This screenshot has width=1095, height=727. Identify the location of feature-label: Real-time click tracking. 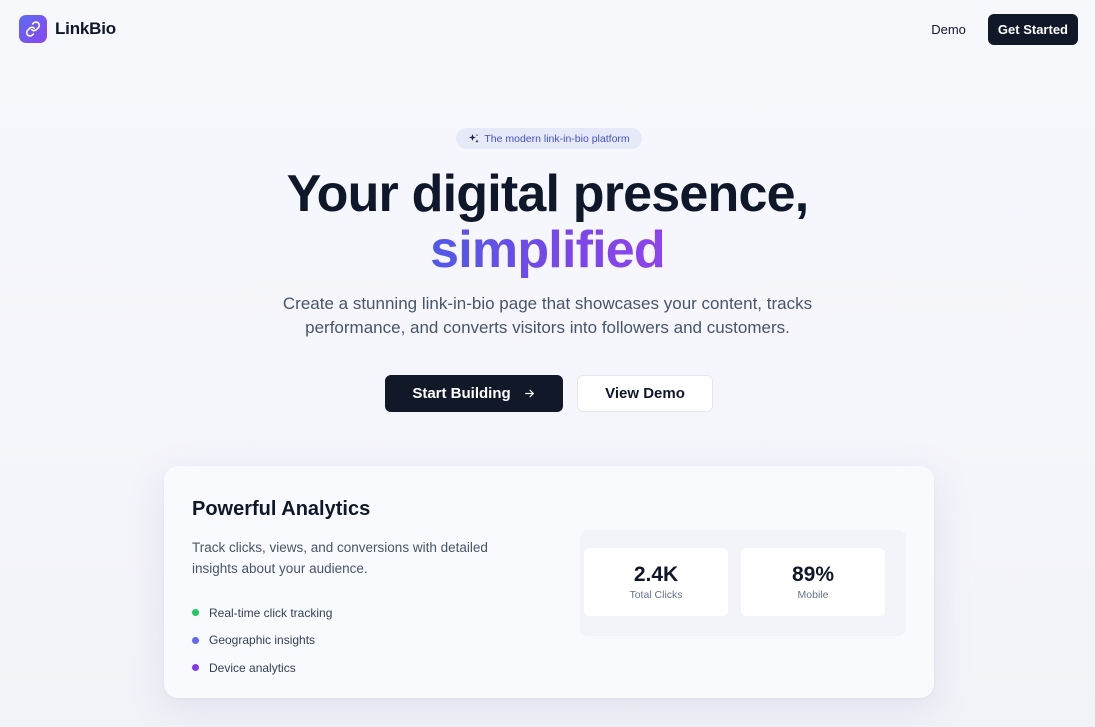
(271, 612).